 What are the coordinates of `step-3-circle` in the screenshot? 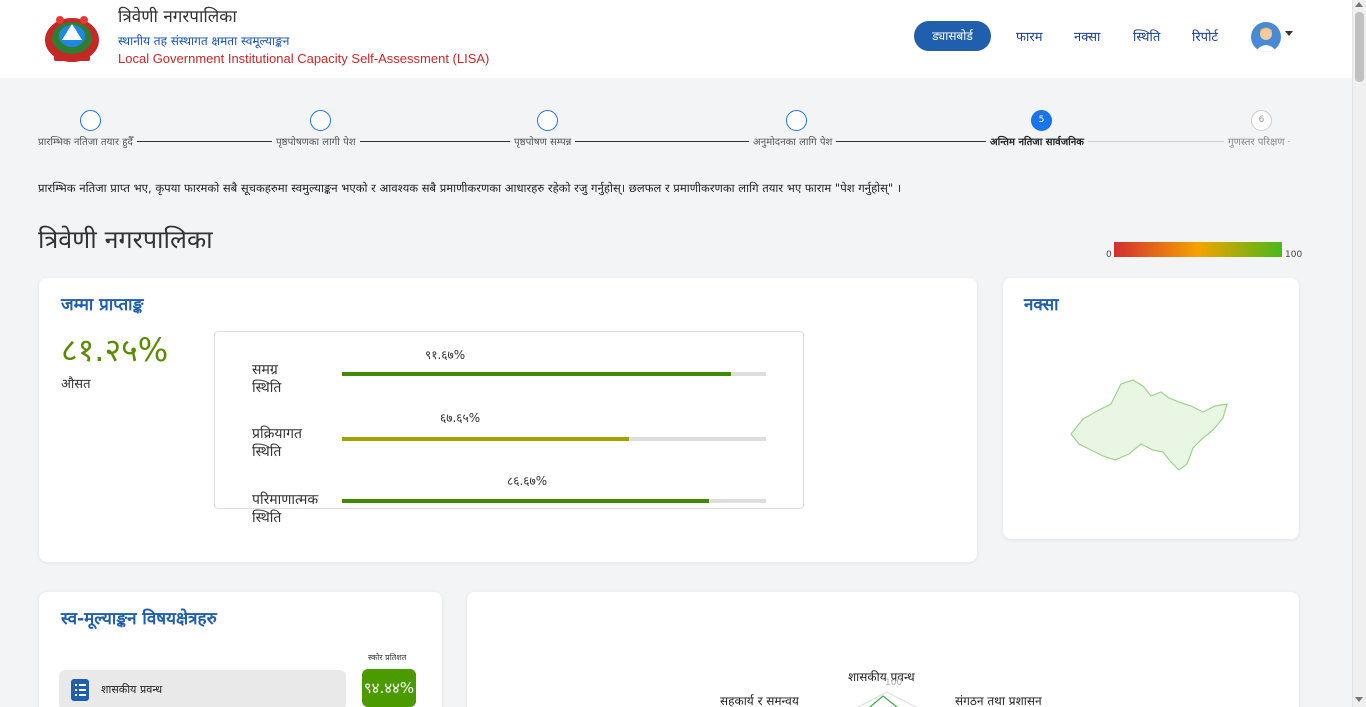 It's located at (547, 120).